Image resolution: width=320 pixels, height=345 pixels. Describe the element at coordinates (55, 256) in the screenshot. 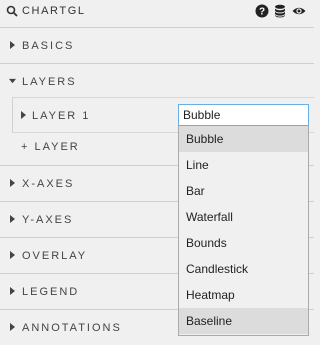

I see `section-label: OVERLAY` at that location.